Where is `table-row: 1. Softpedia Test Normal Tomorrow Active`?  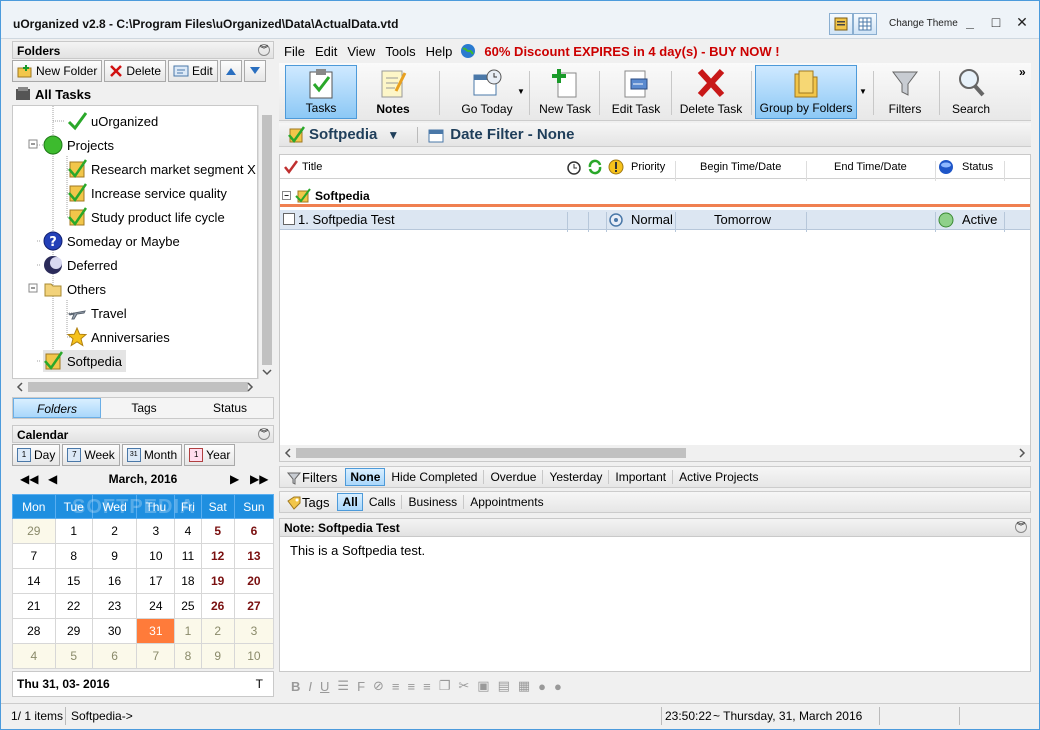
table-row: 1. Softpedia Test Normal Tomorrow Active is located at coordinates (655, 221).